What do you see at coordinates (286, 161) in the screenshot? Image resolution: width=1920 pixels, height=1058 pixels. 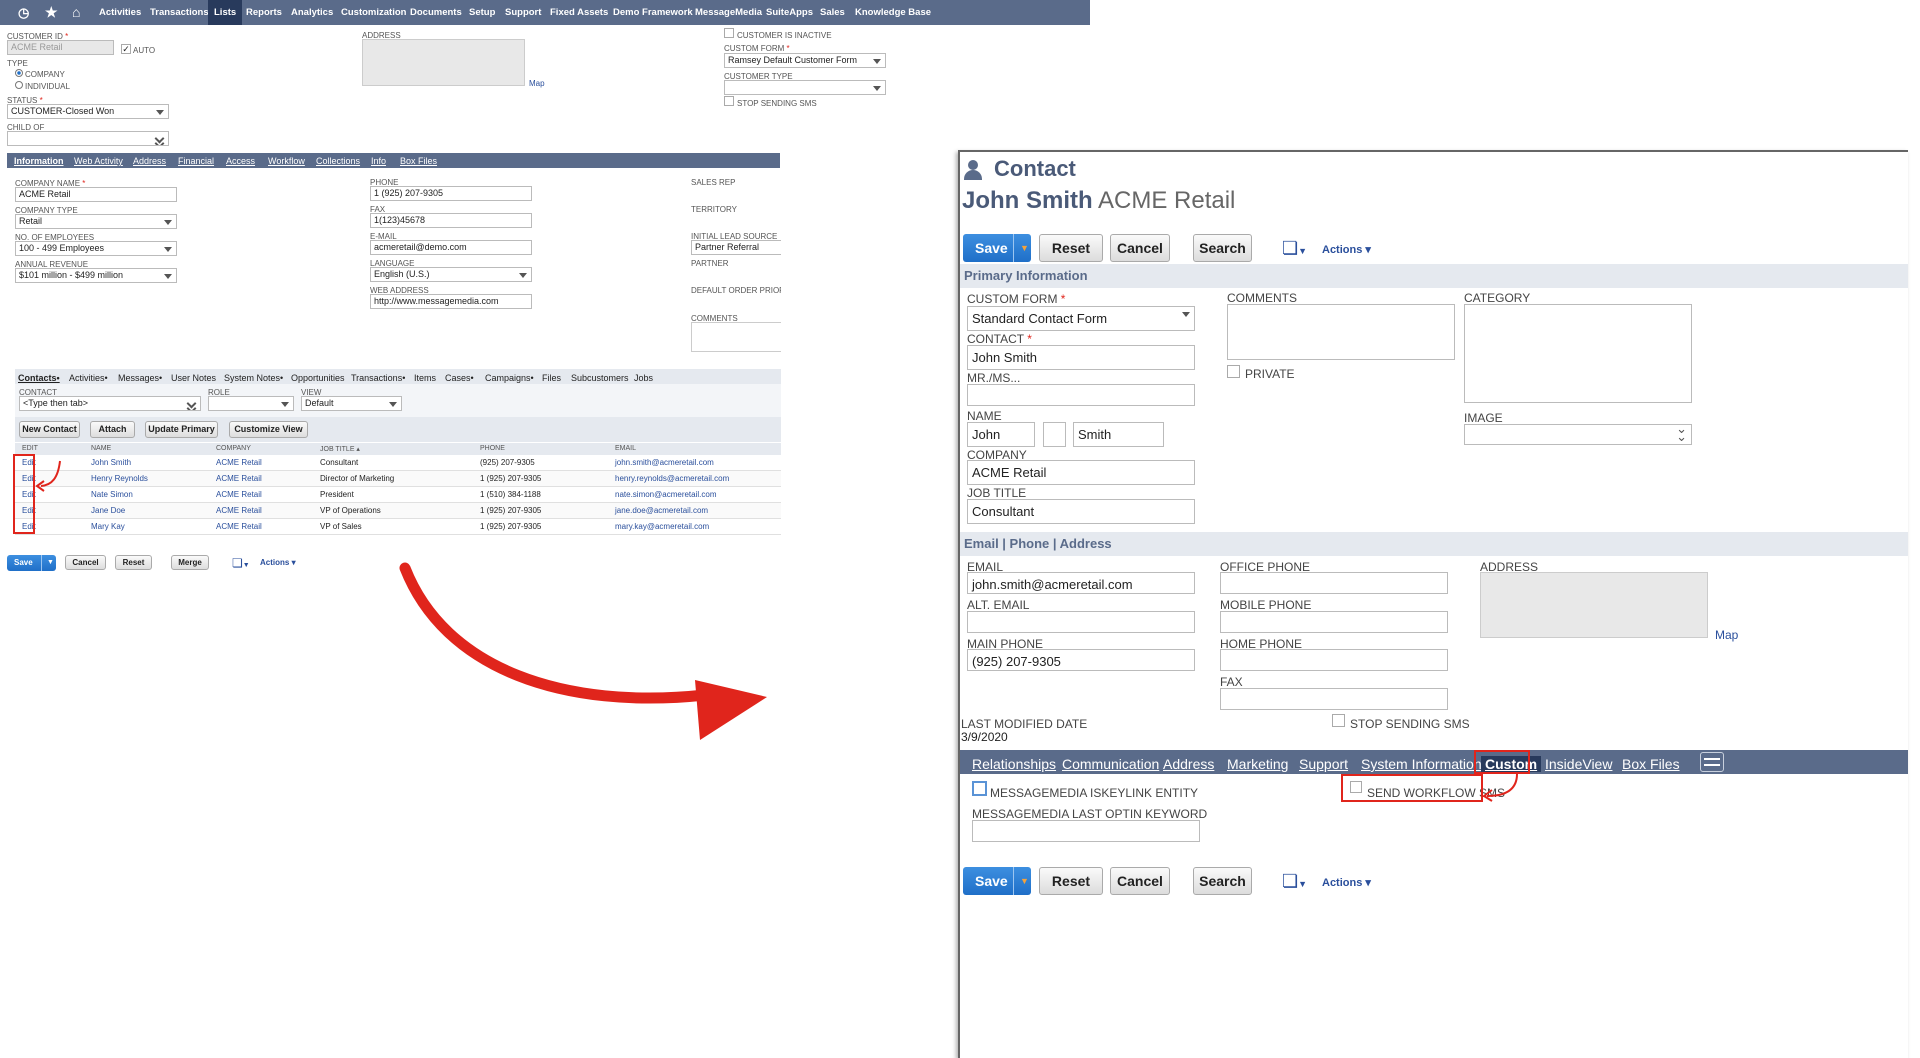 I see `tab-workflow: Workflow` at bounding box center [286, 161].